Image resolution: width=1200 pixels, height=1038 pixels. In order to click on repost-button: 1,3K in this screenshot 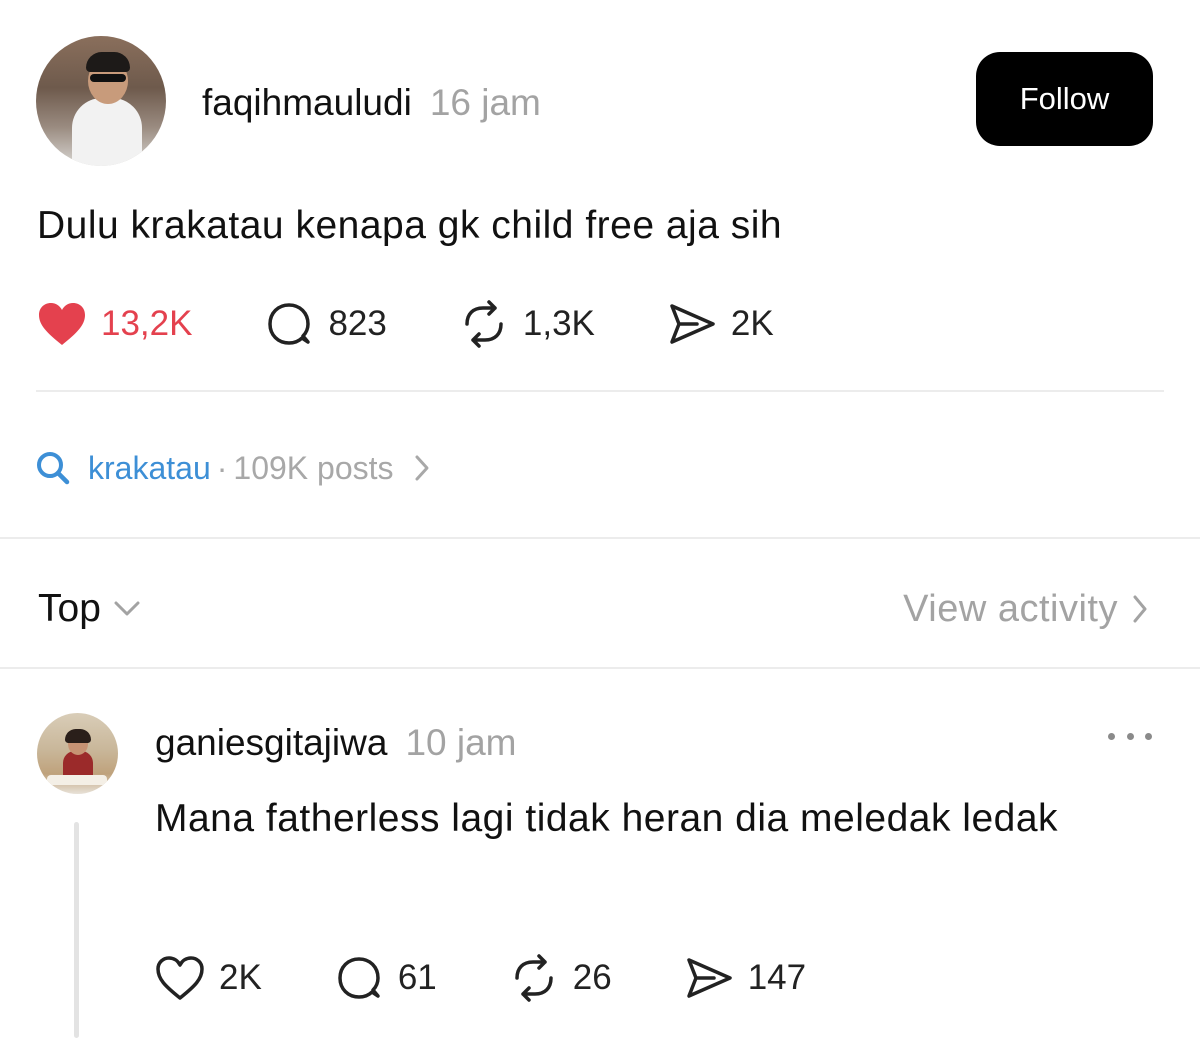, I will do `click(527, 324)`.